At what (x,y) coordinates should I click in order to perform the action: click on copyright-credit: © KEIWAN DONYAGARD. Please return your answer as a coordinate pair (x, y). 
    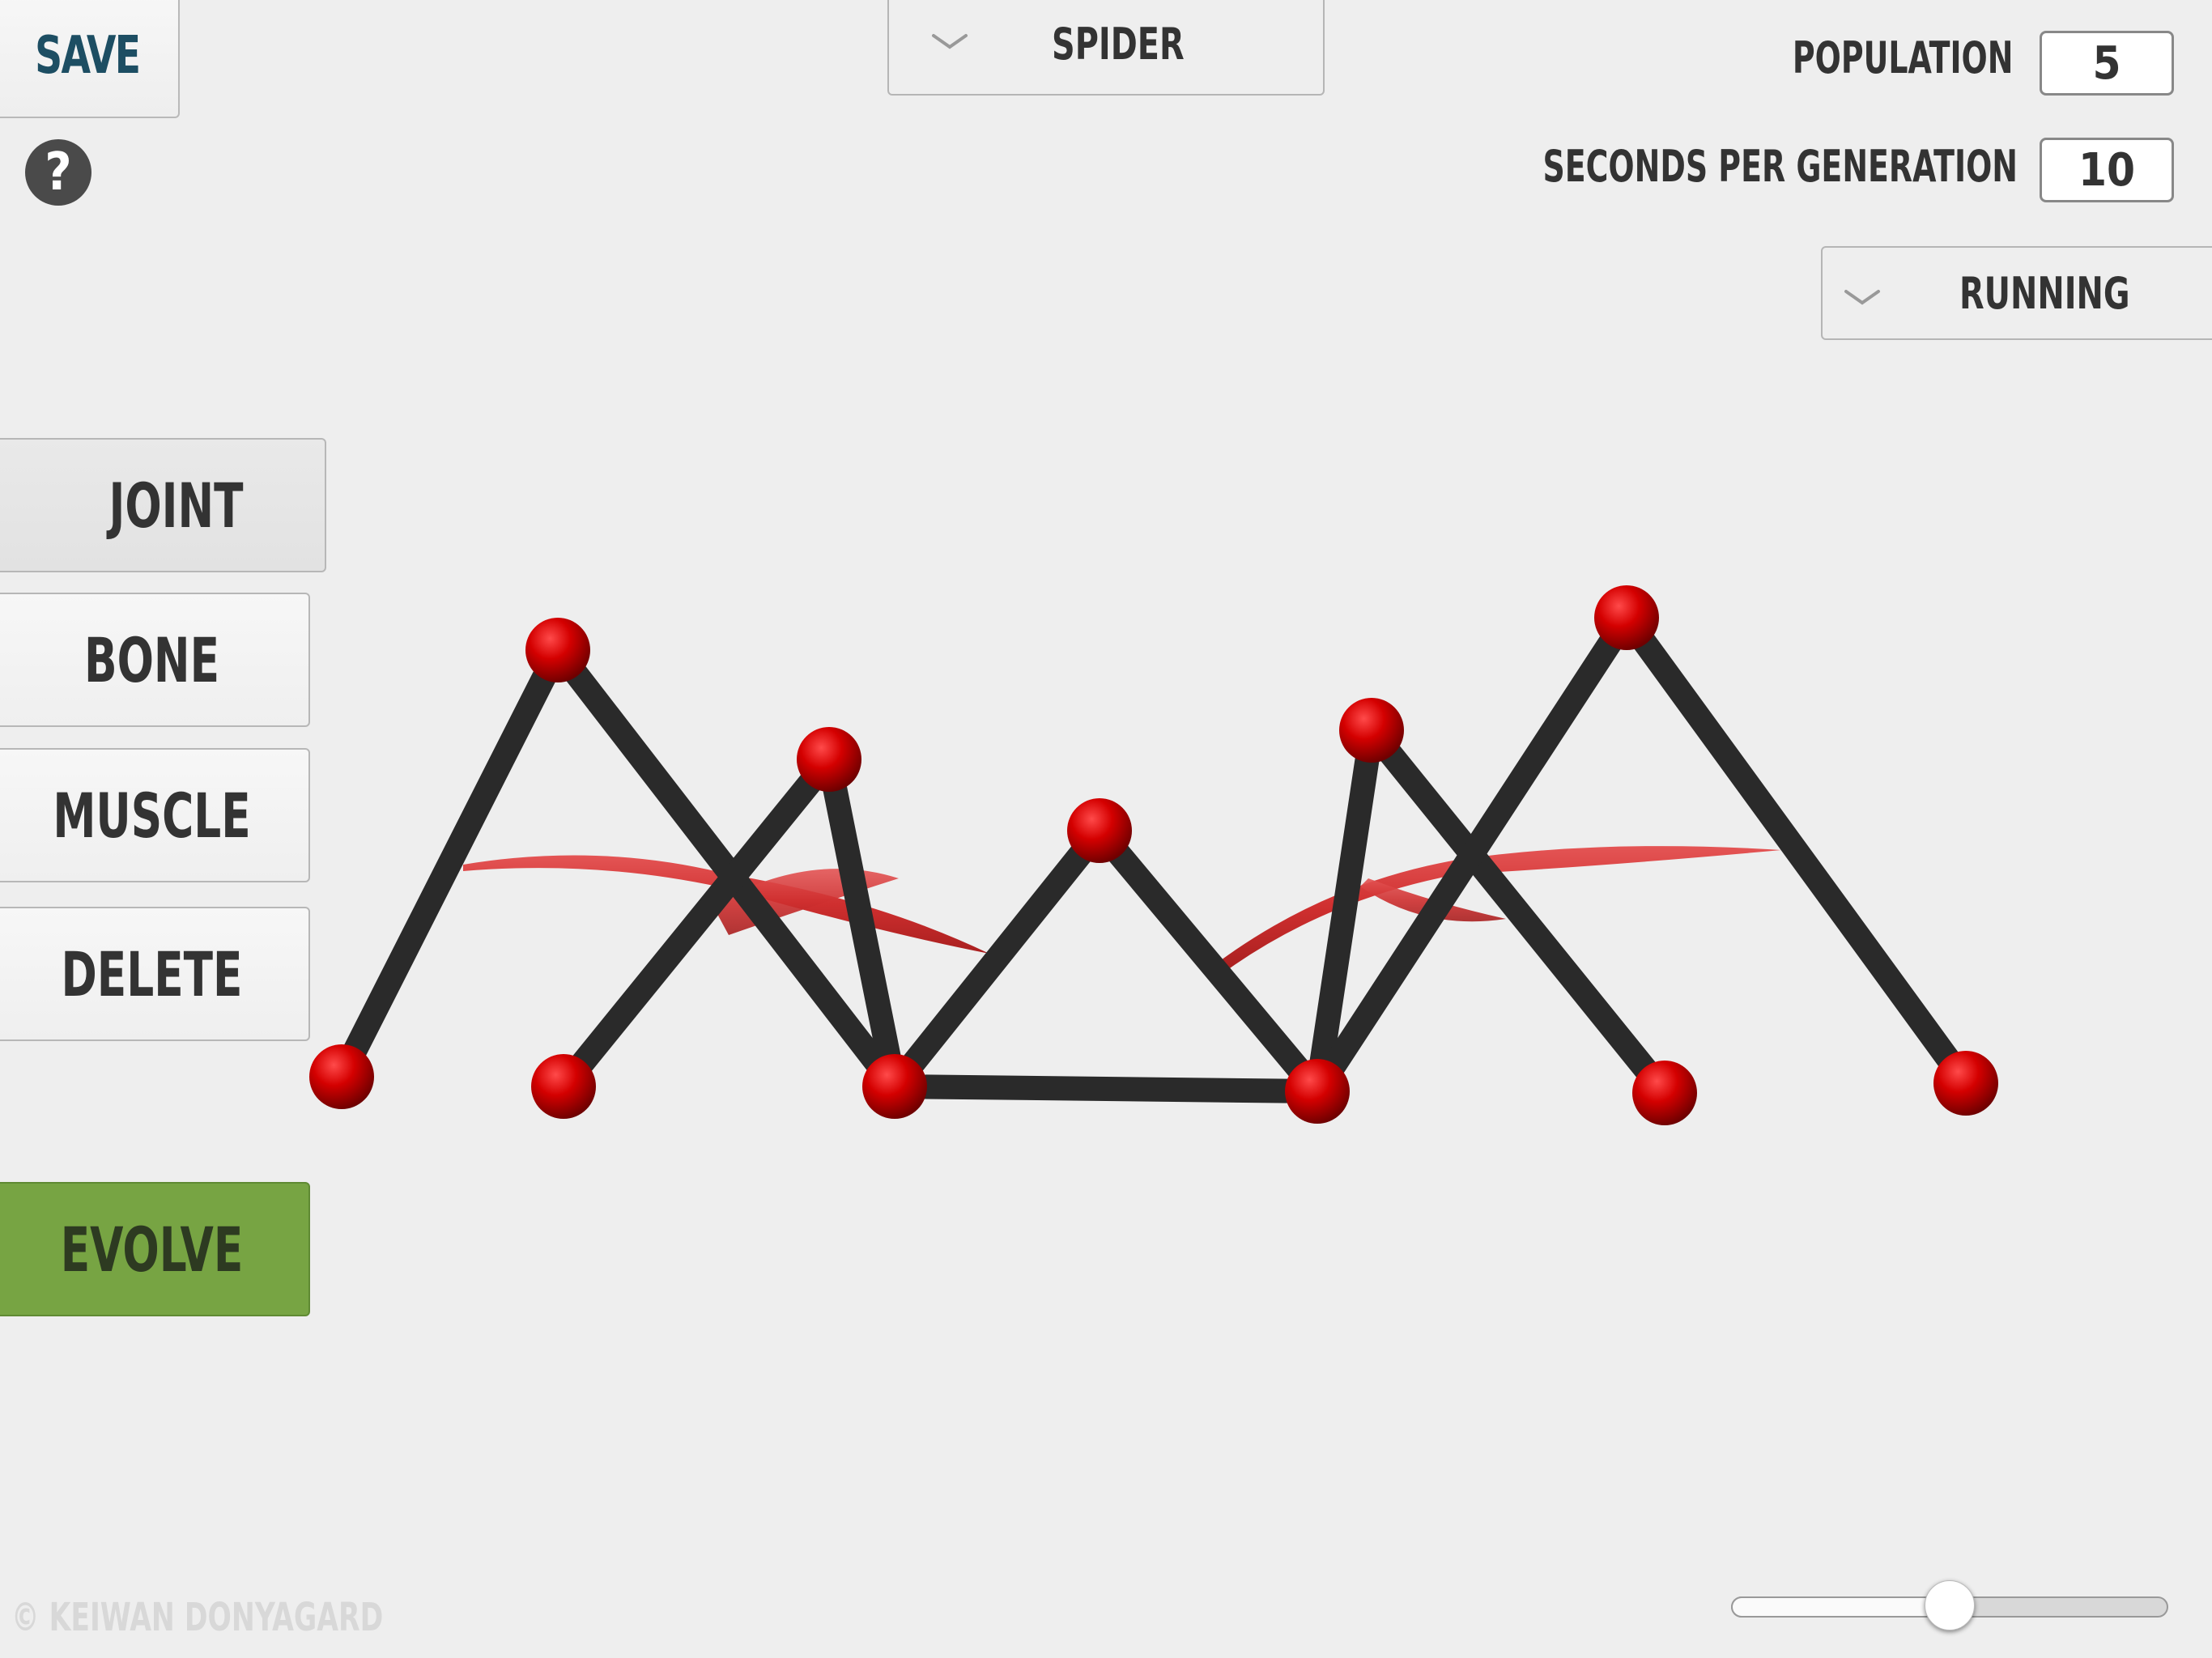
    Looking at the image, I should click on (198, 1617).